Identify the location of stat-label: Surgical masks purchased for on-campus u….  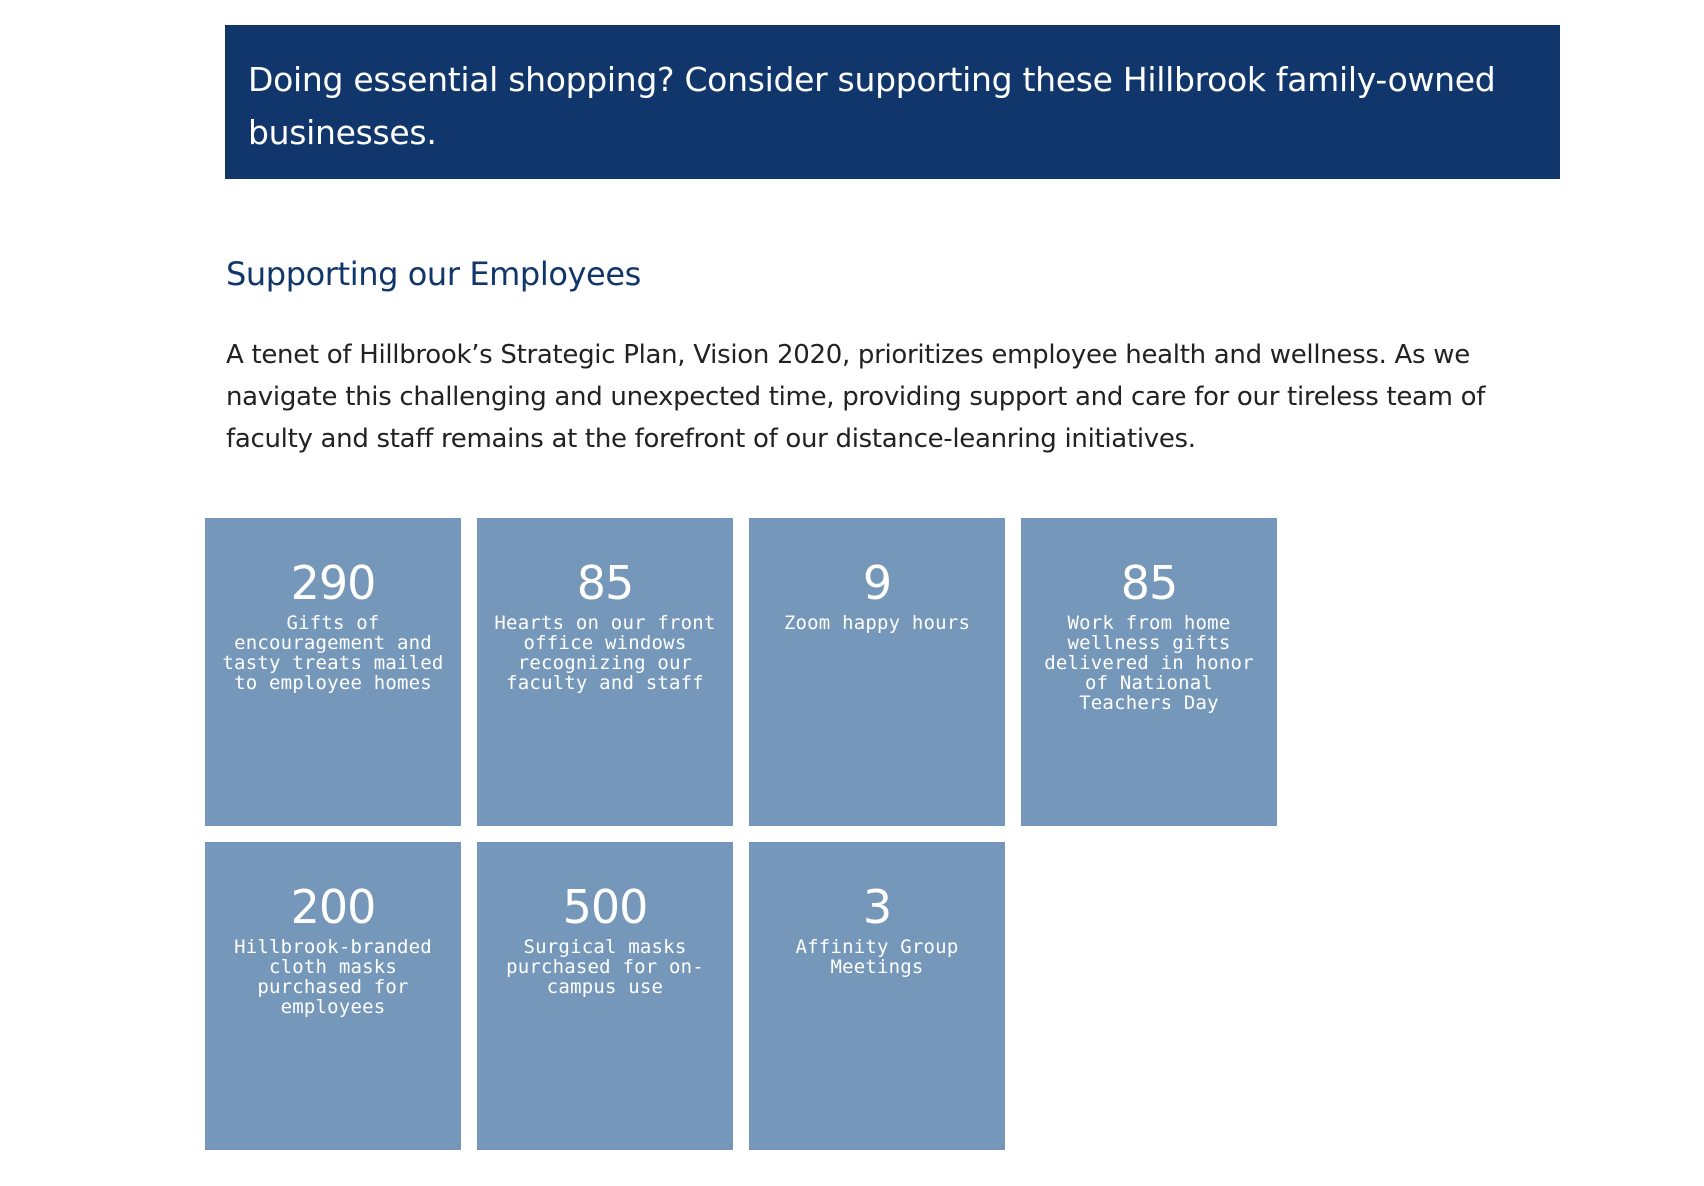
(605, 967).